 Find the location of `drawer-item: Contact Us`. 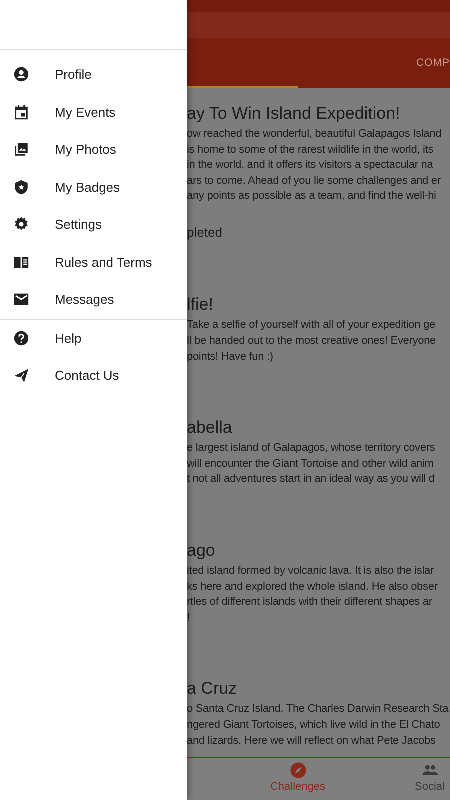

drawer-item: Contact Us is located at coordinates (93, 375).